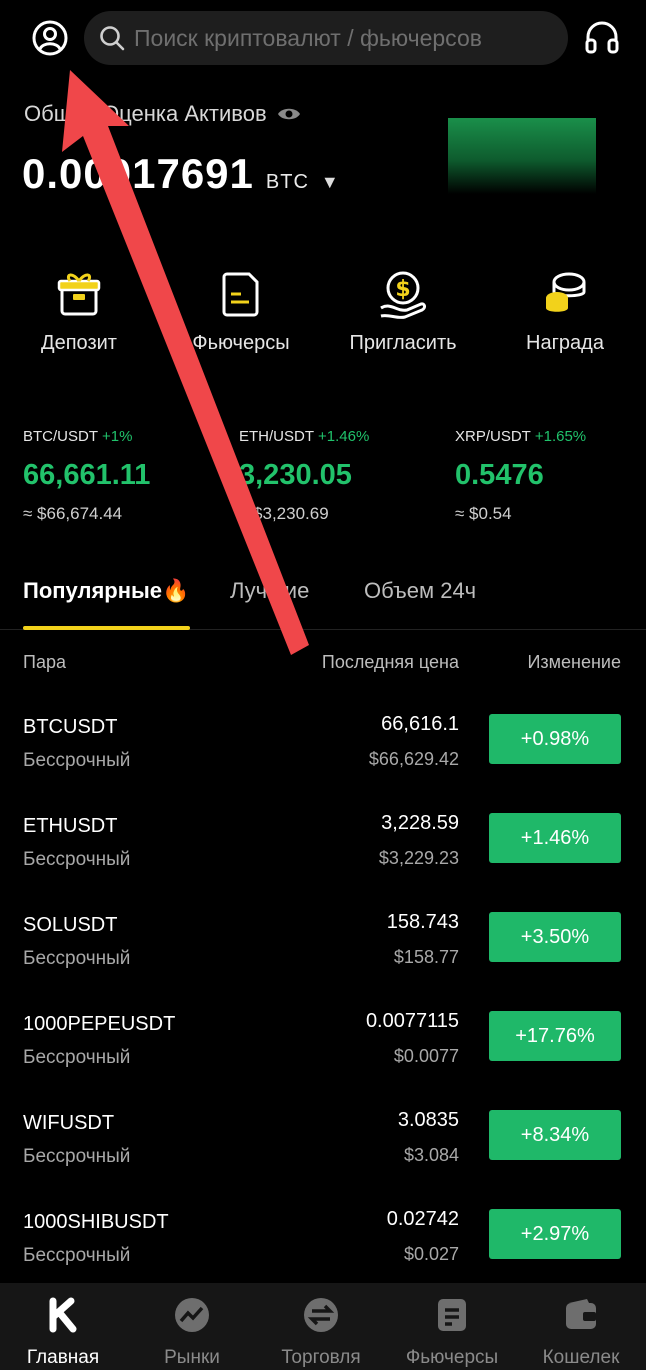 The height and width of the screenshot is (1370, 646). I want to click on action-invite: $ Пригласить, so click(403, 311).